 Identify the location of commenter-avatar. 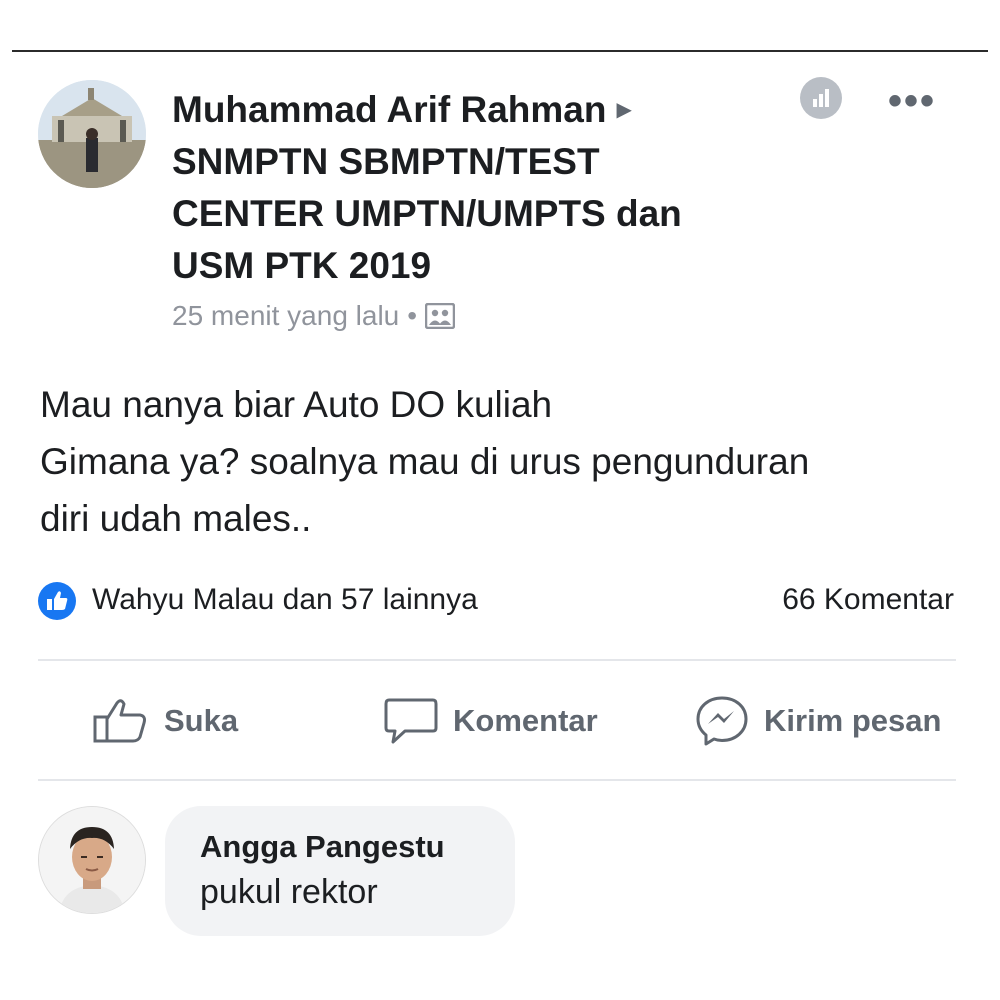
(92, 860).